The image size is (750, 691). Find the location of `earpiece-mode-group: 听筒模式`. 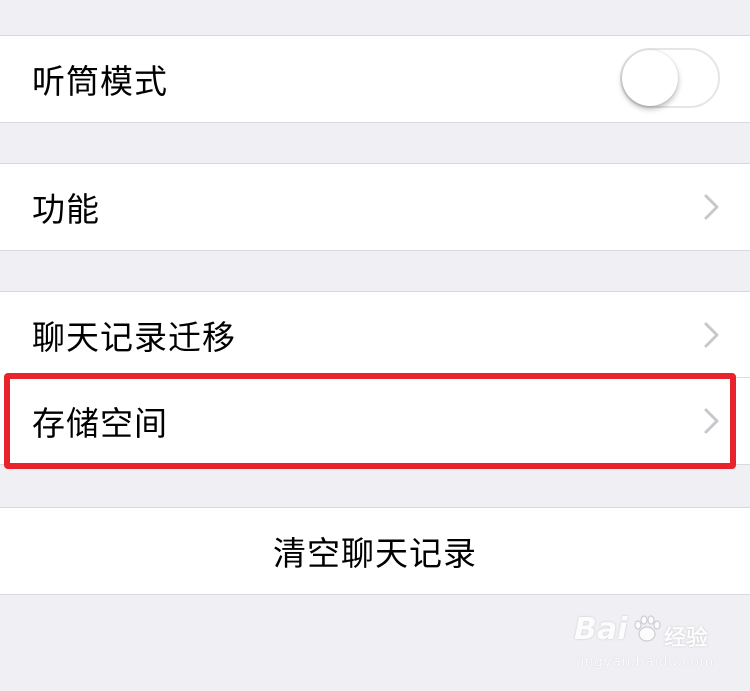

earpiece-mode-group: 听筒模式 is located at coordinates (375, 79).